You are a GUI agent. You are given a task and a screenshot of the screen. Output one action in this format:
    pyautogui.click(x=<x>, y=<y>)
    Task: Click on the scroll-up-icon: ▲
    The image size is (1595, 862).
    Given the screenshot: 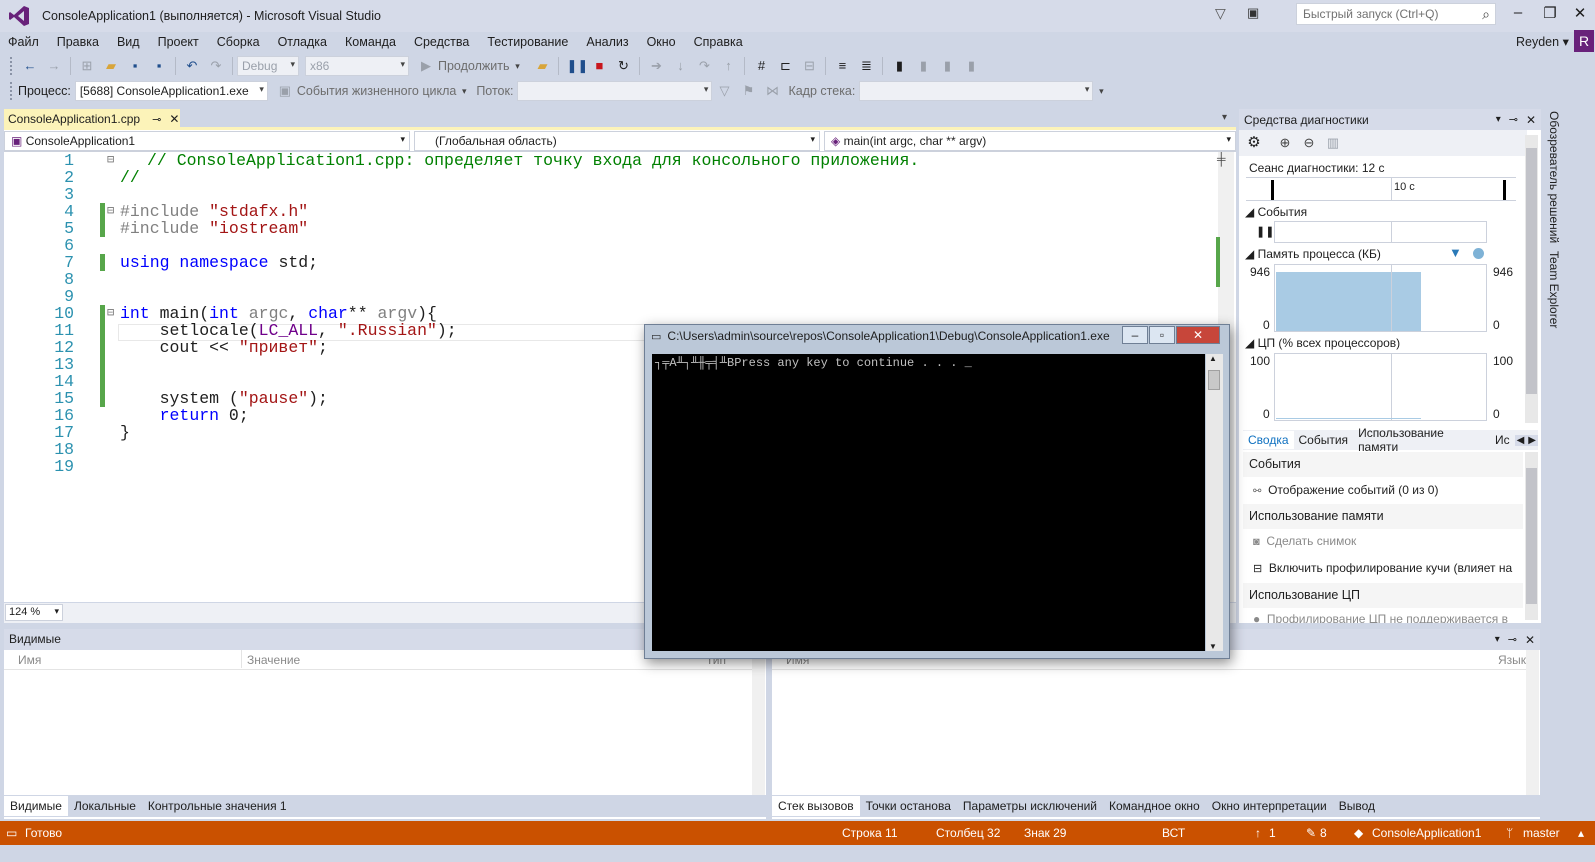 What is the action you would take?
    pyautogui.click(x=1213, y=358)
    